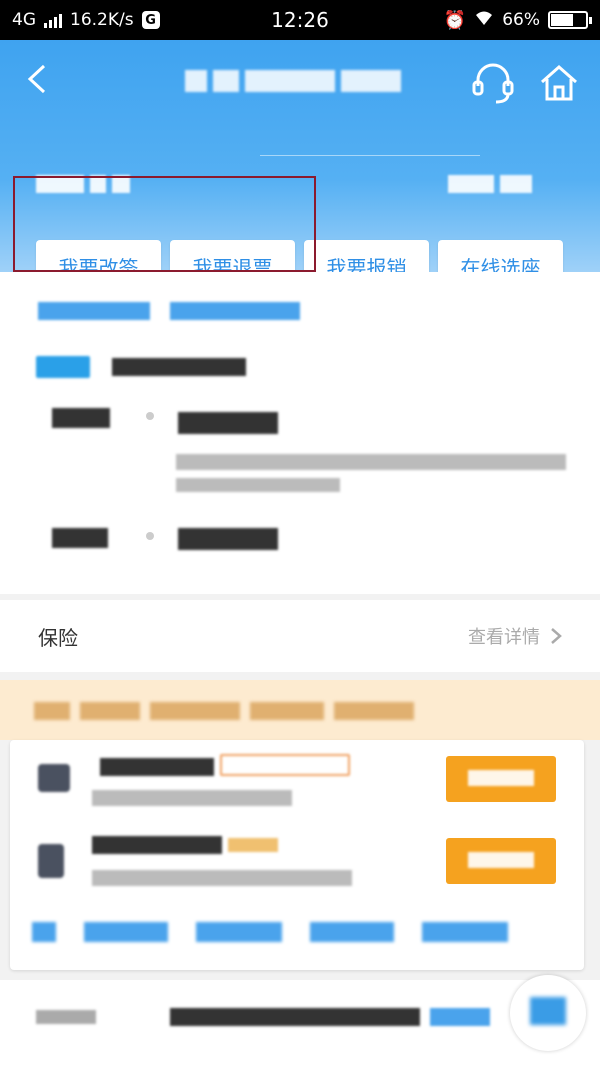  What do you see at coordinates (39, 79) in the screenshot?
I see `back-arrow-icon` at bounding box center [39, 79].